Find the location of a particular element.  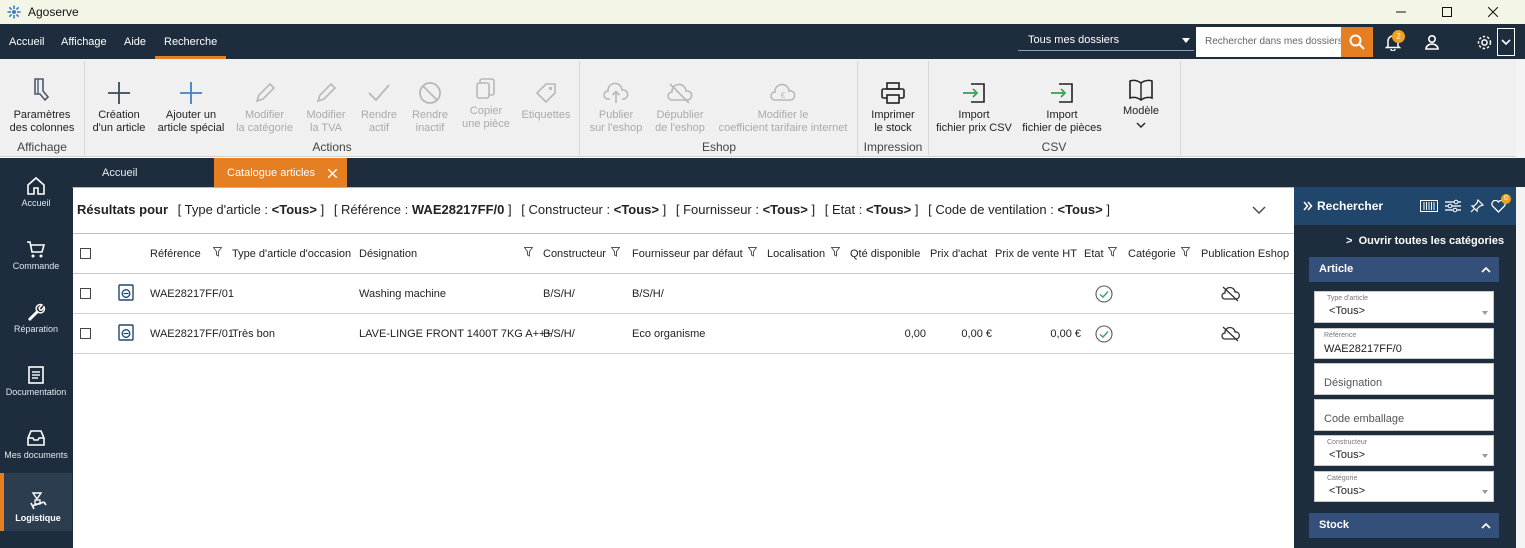

make-inactive-button: Rendre inactif is located at coordinates (430, 105).